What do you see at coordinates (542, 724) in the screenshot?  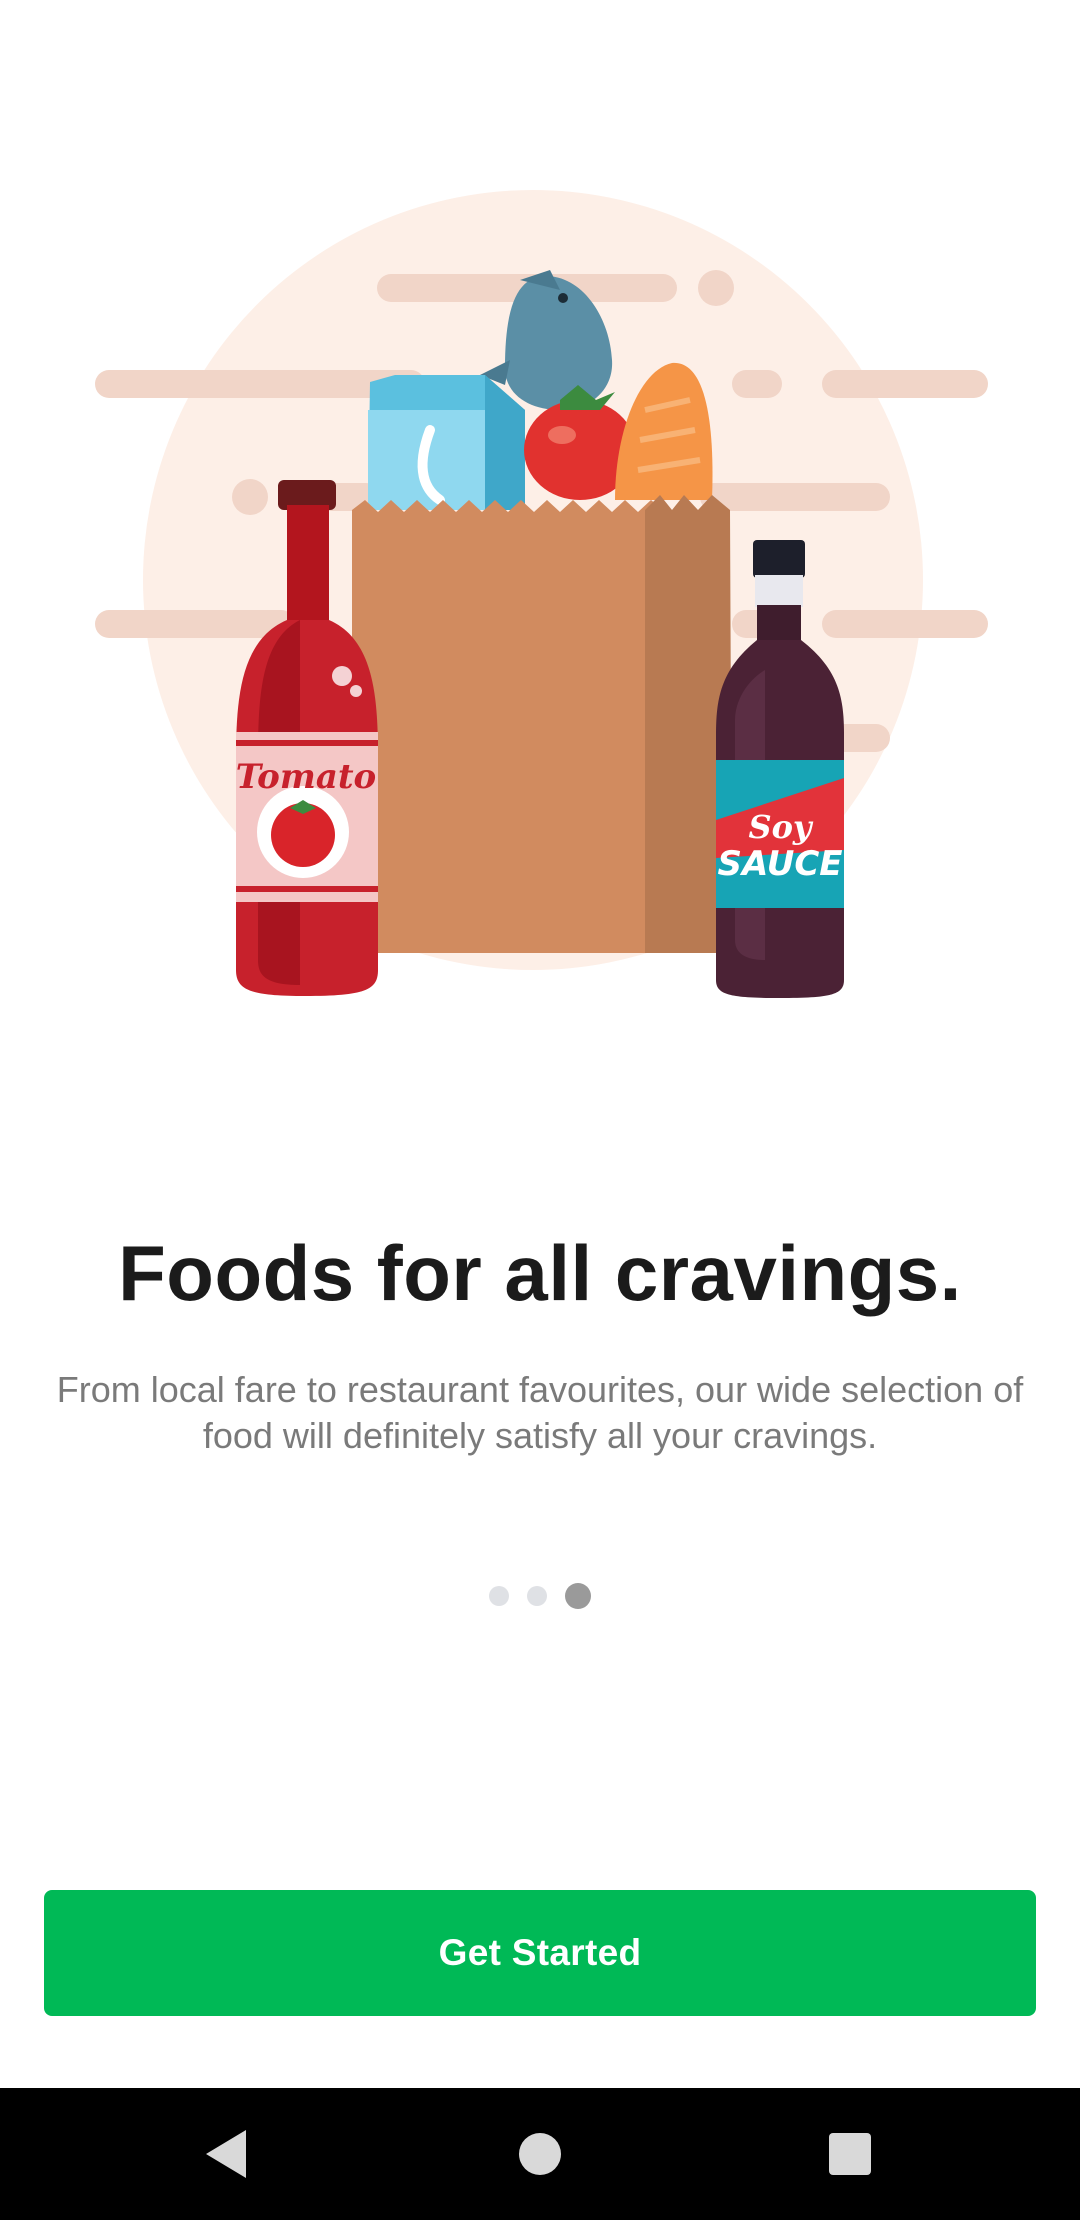 I see `grocery-bag-icon` at bounding box center [542, 724].